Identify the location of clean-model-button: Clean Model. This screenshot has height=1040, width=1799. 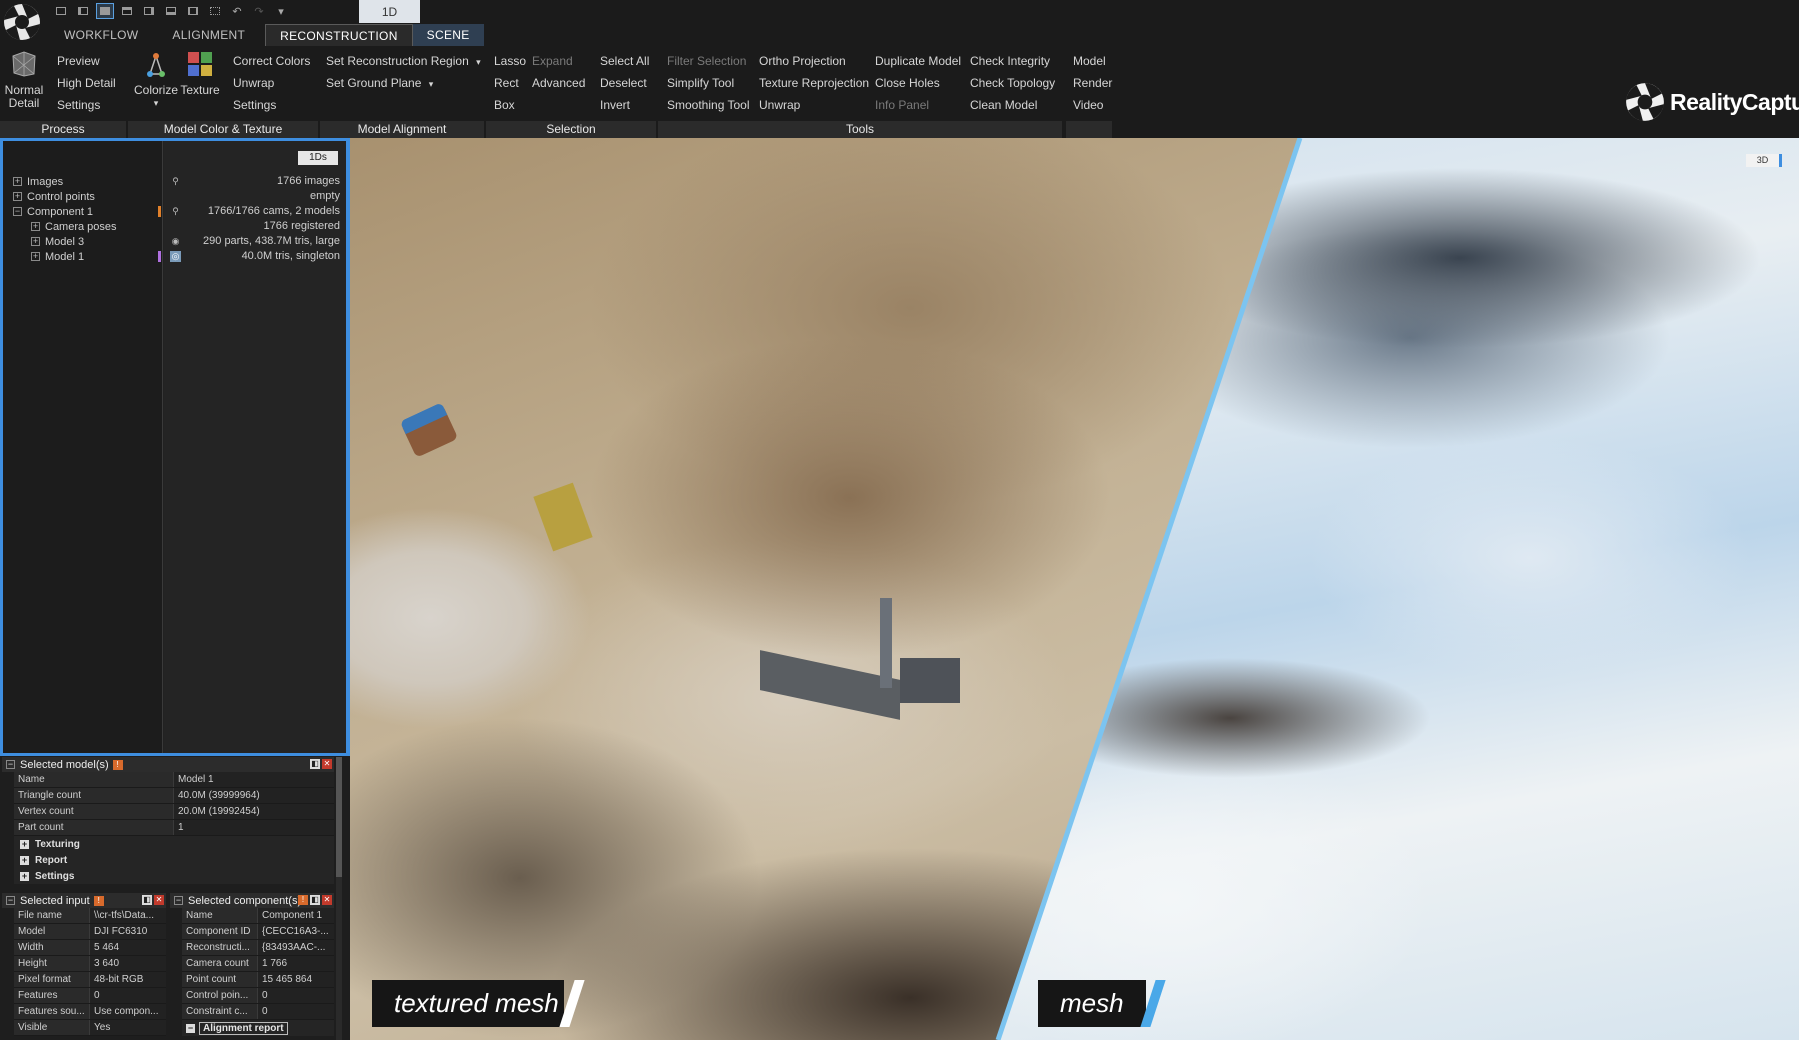
(1003, 105).